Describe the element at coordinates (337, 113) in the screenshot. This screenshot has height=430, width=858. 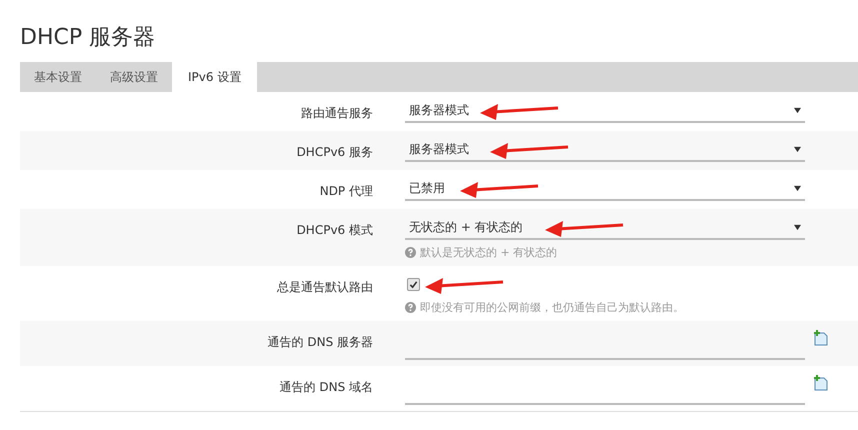
I see `field-label: 路由通告服务` at that location.